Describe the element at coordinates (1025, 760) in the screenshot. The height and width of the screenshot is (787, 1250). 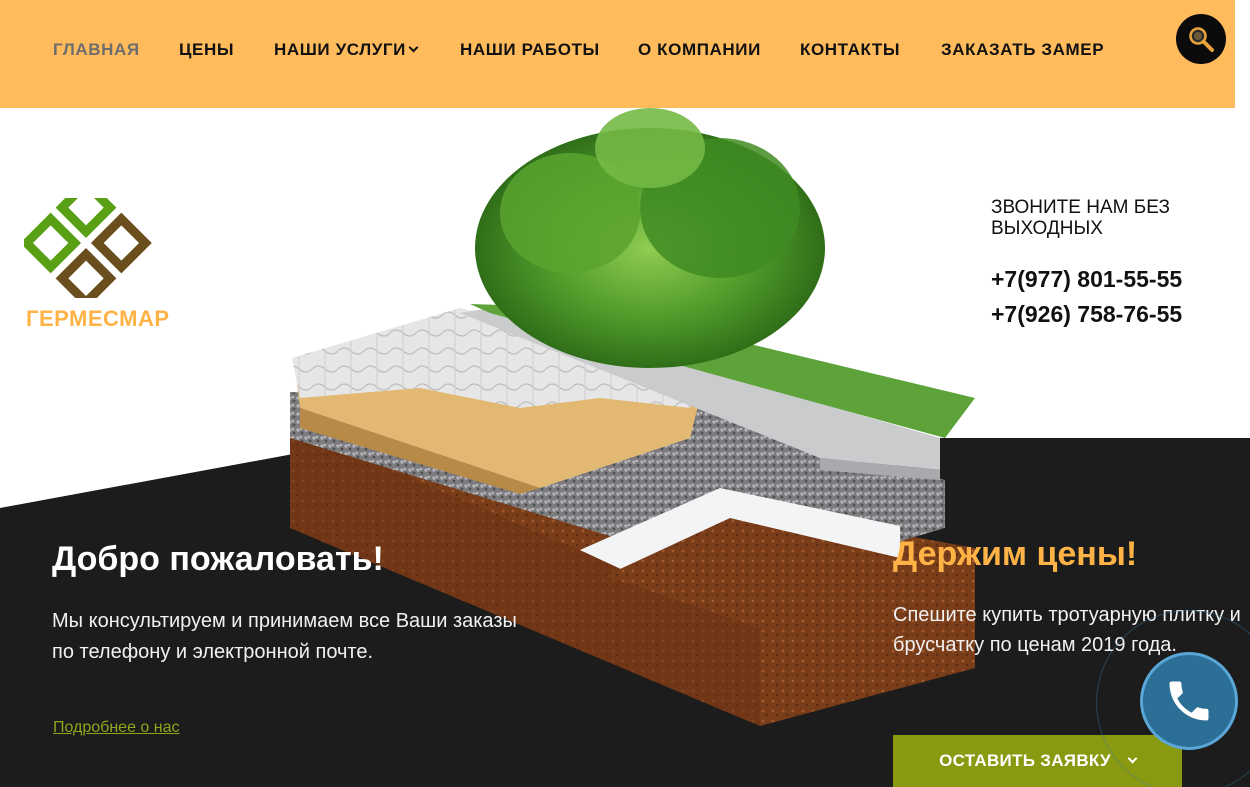
I see `order-request-label: ОСТАВИТЬ ЗАЯВКУ` at that location.